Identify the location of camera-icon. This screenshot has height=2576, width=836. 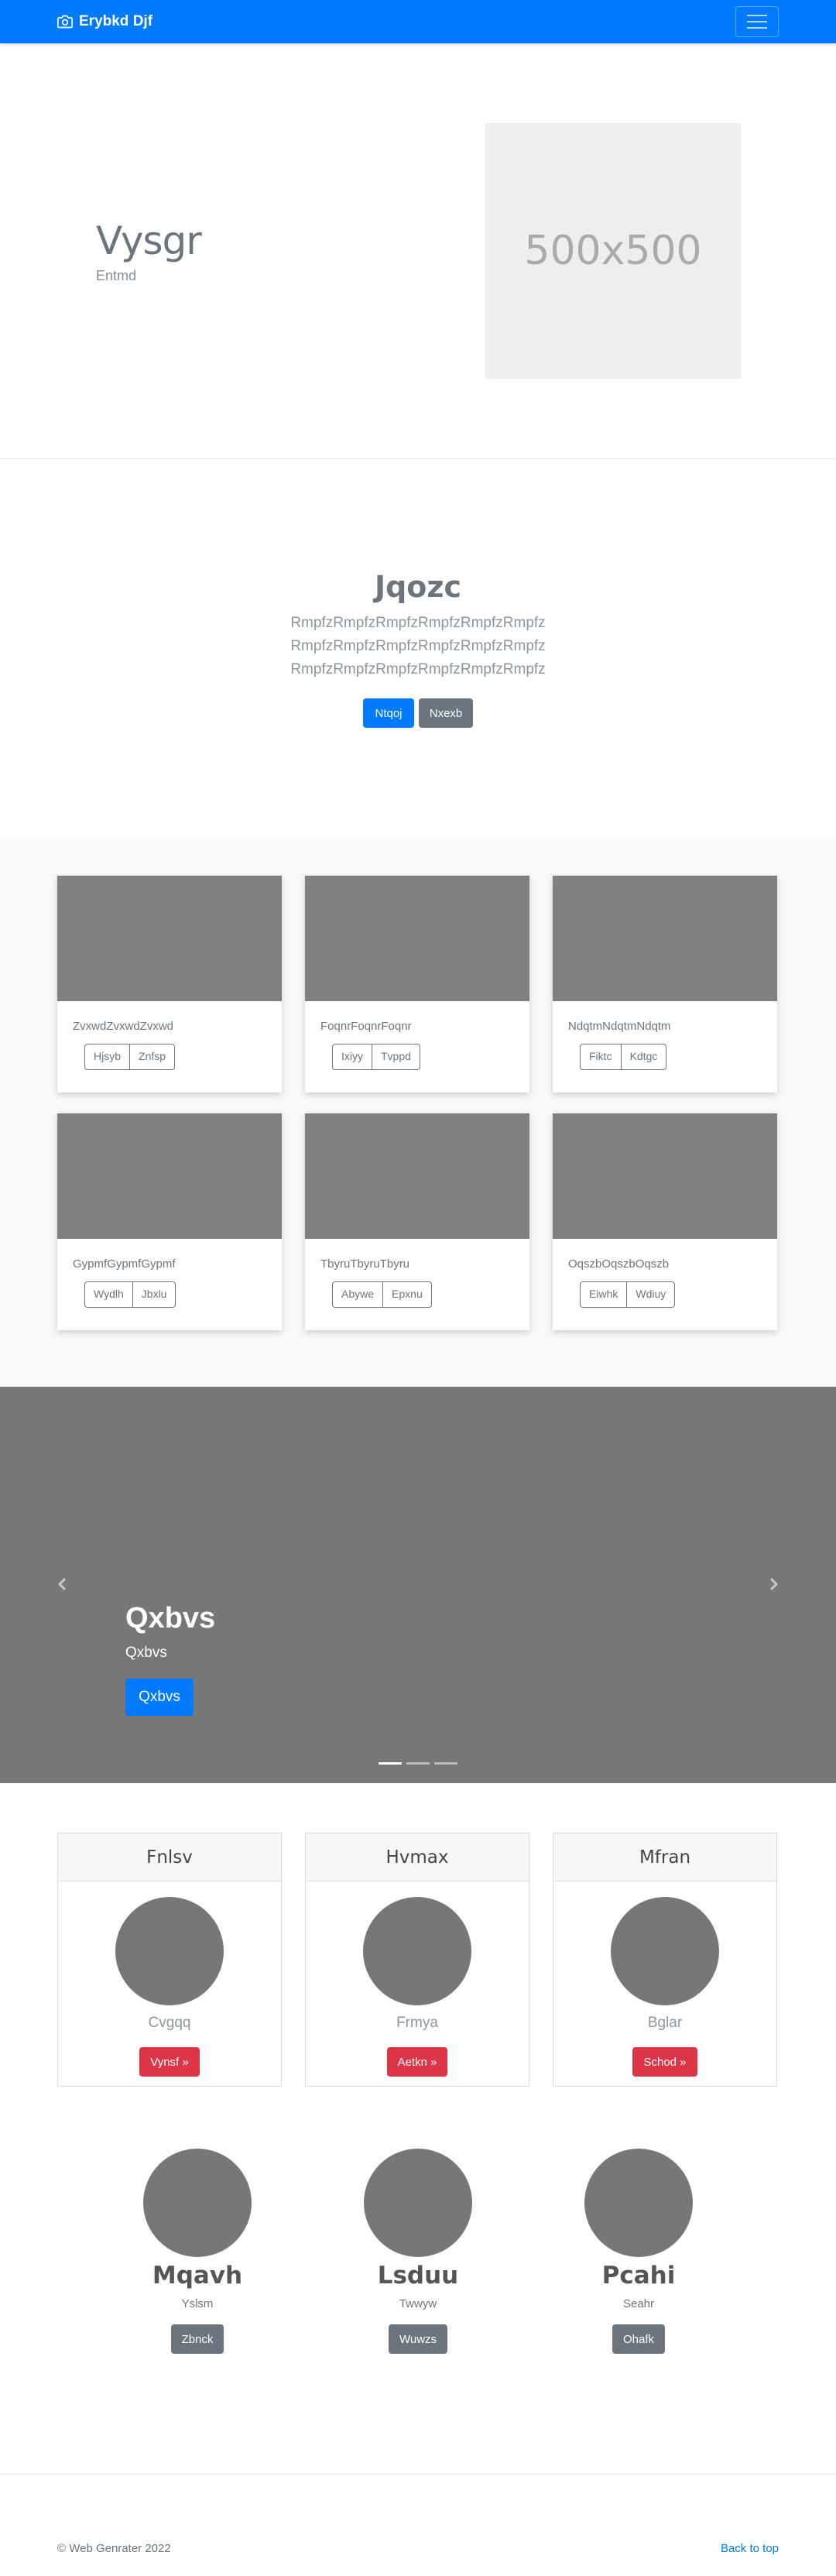
(65, 22).